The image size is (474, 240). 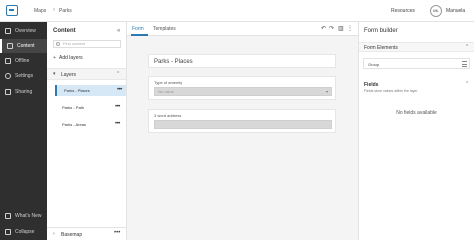 I want to click on nav-item-sharing: Sharing, so click(x=23, y=92).